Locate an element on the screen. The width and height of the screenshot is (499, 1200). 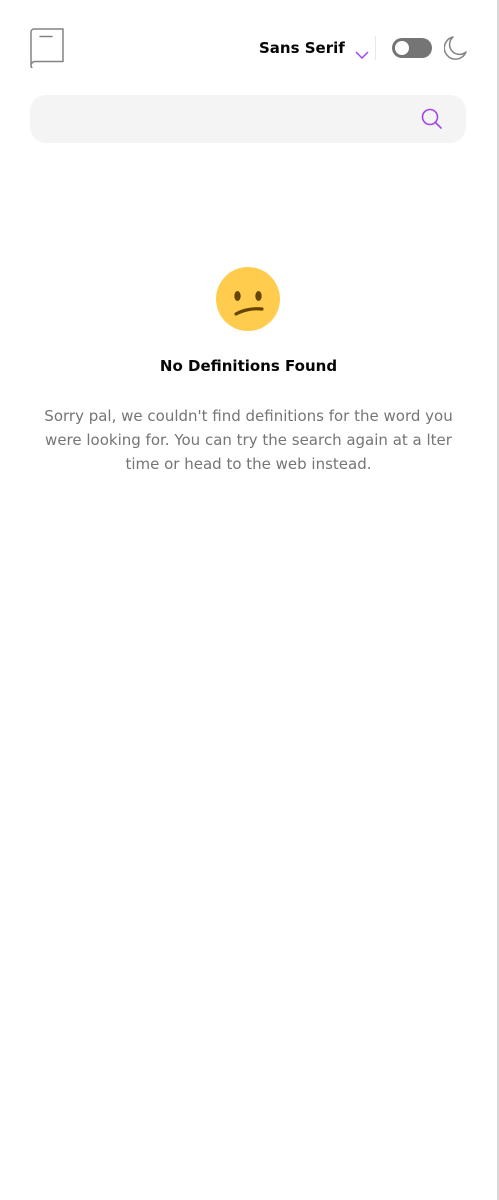
moon-icon is located at coordinates (455, 48).